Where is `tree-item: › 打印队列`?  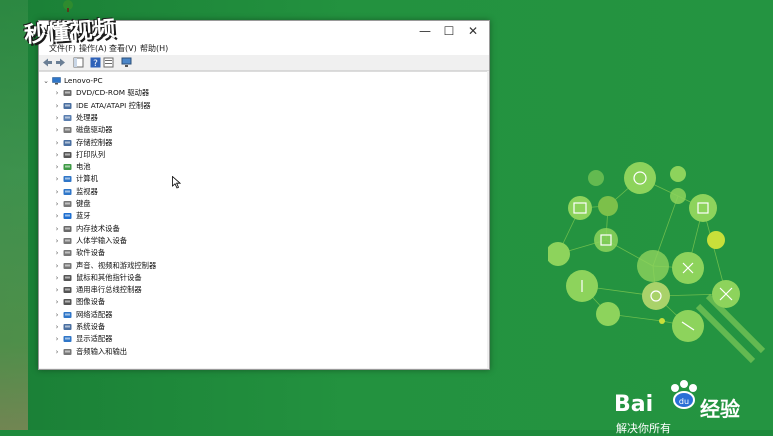 tree-item: › 打印队列 is located at coordinates (259, 155).